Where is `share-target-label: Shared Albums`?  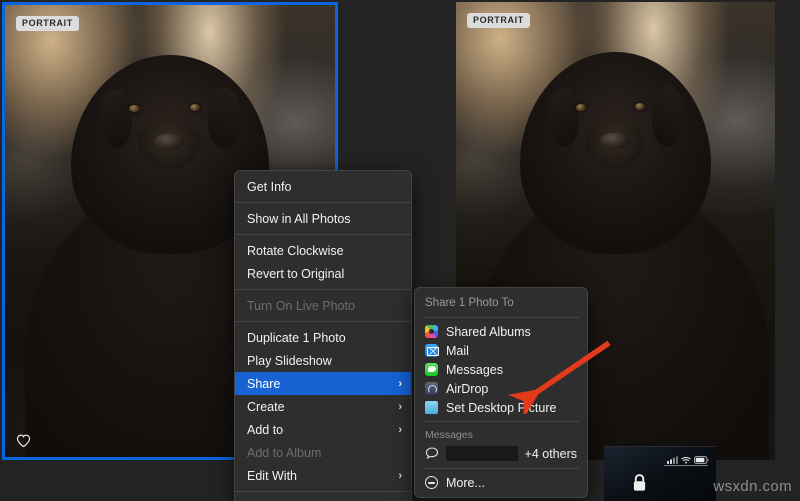
share-target-label: Shared Albums is located at coordinates (488, 331).